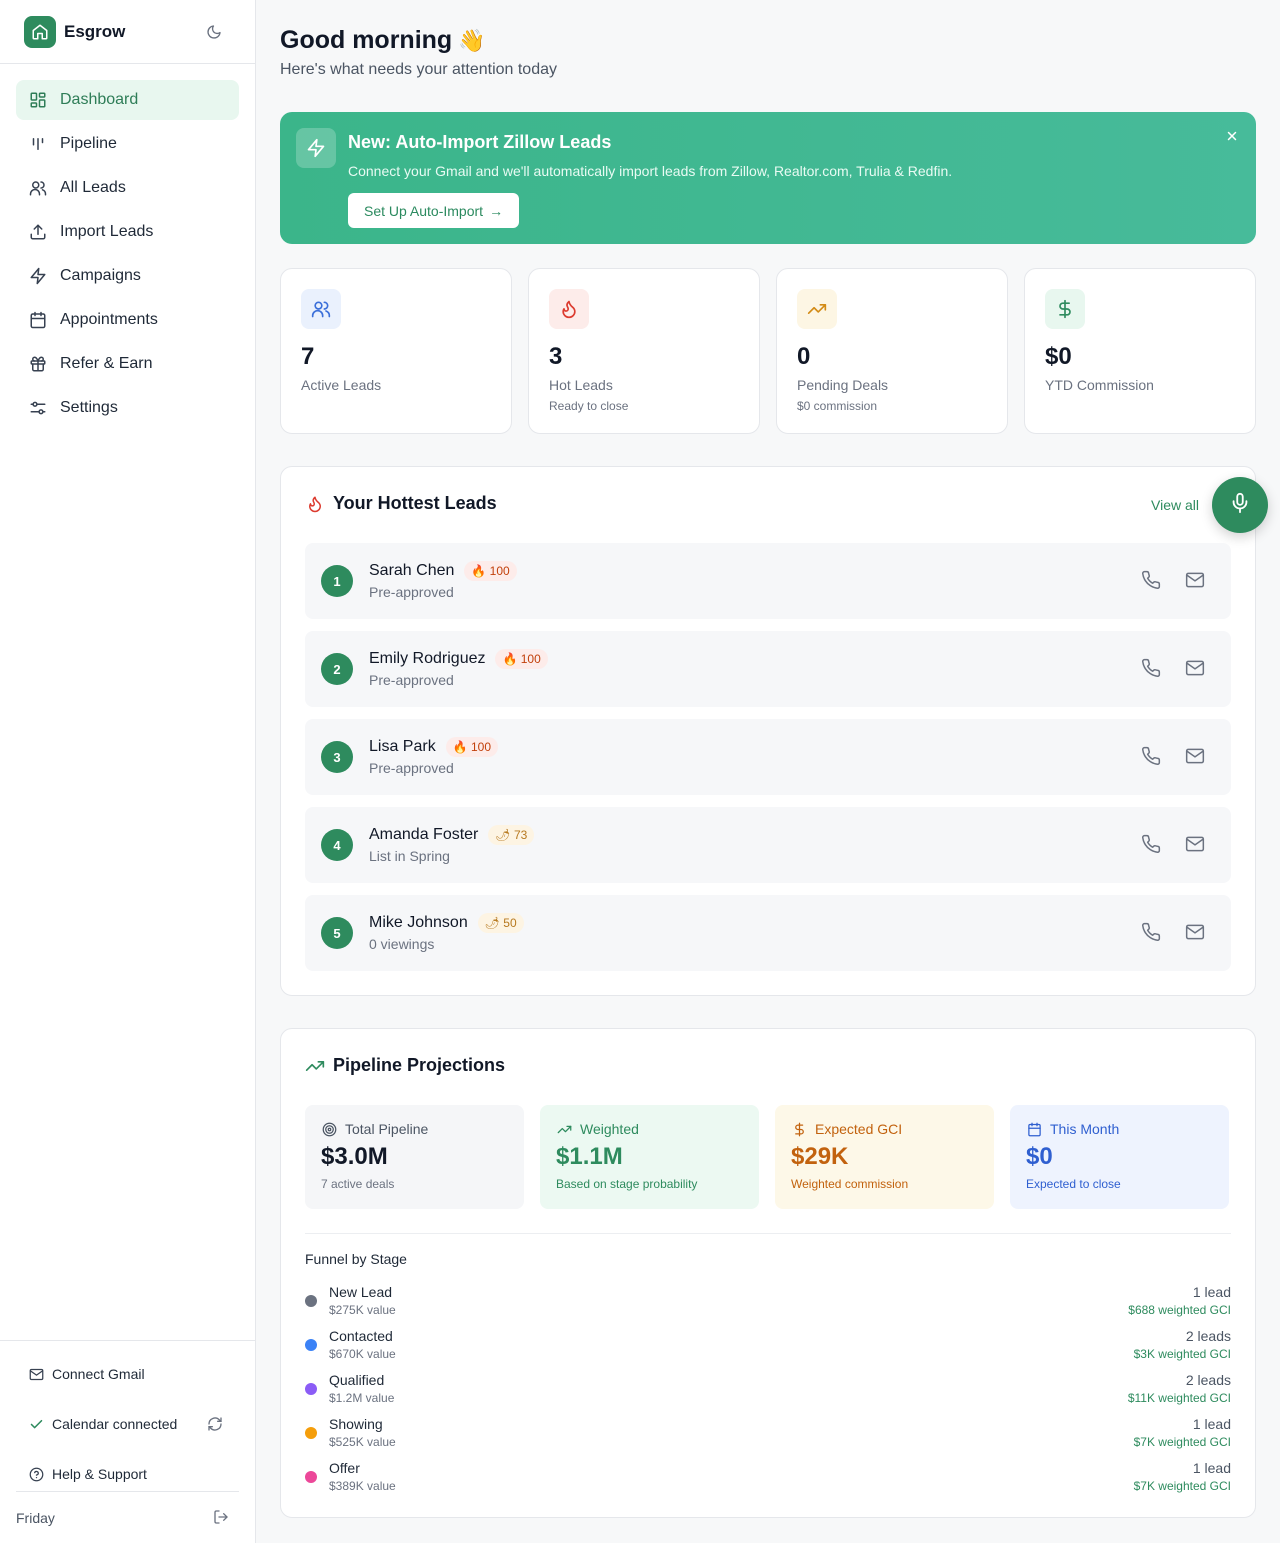  What do you see at coordinates (356, 1259) in the screenshot?
I see `funnel-title: Funnel by Stage` at bounding box center [356, 1259].